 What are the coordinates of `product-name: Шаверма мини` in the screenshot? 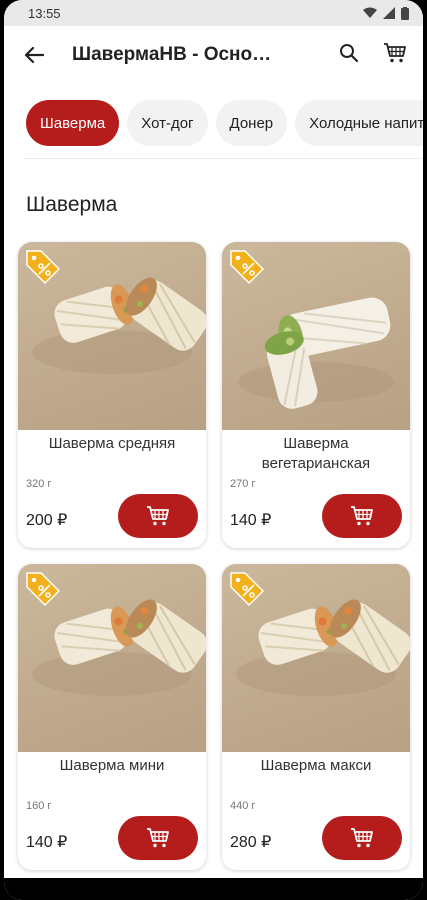 It's located at (112, 765).